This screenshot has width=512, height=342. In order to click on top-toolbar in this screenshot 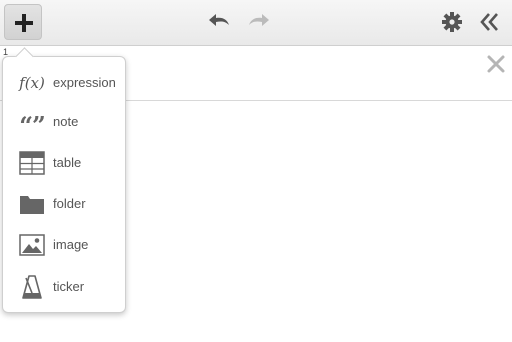, I will do `click(256, 23)`.